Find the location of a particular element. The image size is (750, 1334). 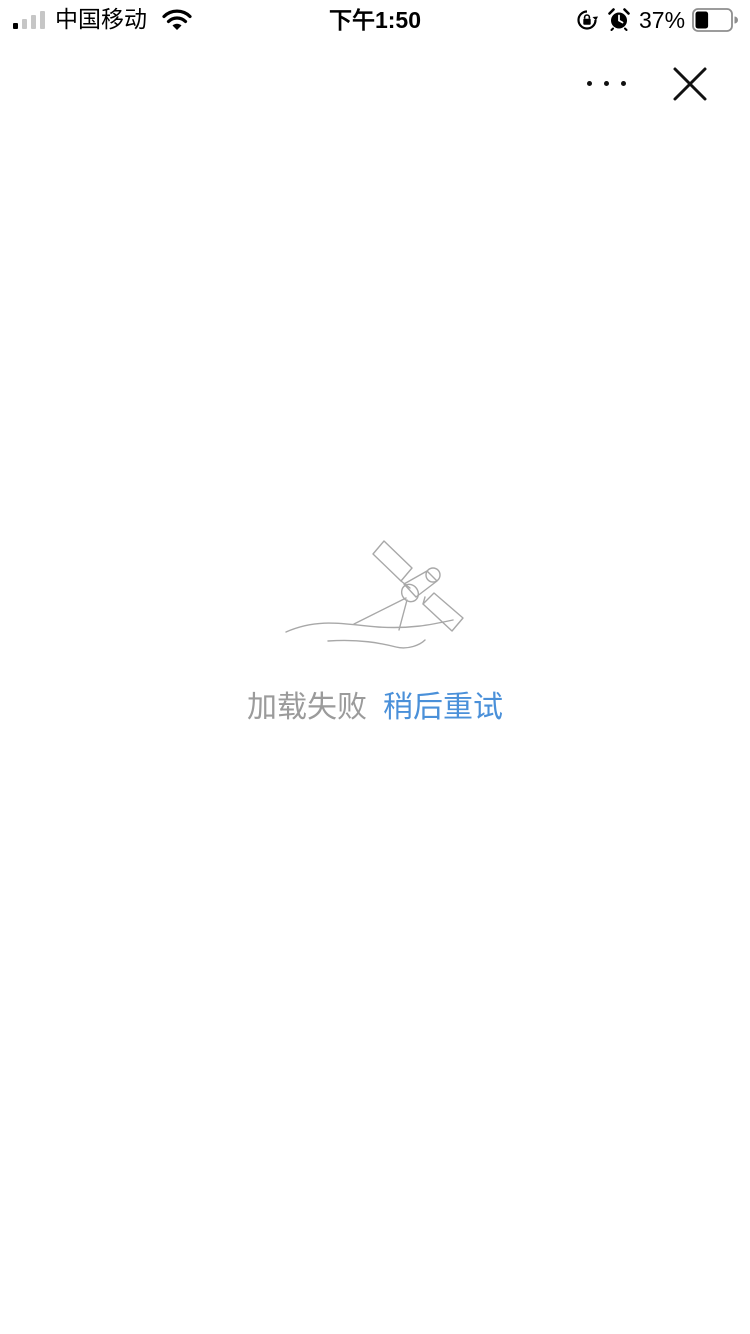

error-message-row: 加载失败 稍后重试 is located at coordinates (375, 708).